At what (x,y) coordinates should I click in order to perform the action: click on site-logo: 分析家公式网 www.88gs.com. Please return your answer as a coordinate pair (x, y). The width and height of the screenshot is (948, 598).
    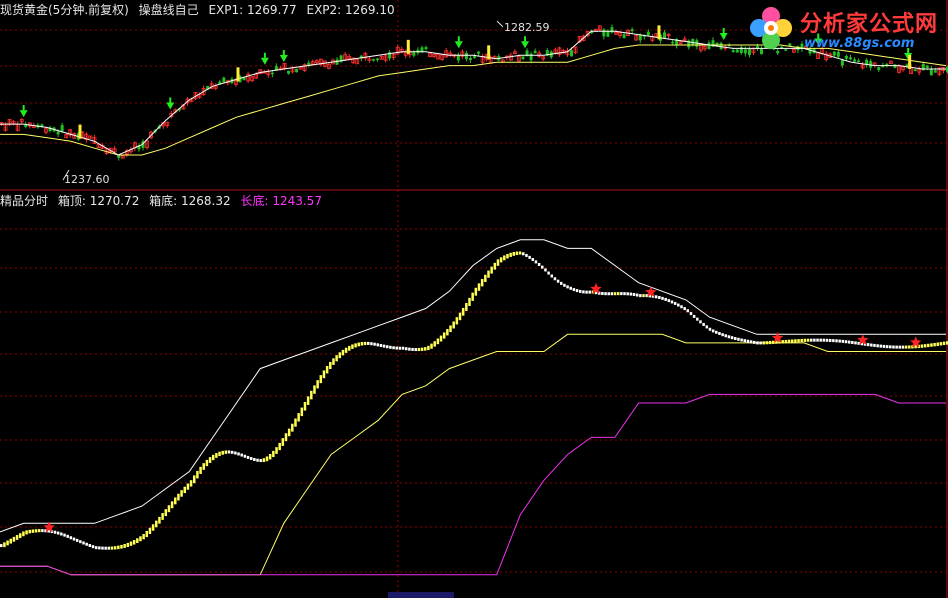
    Looking at the image, I should click on (844, 28).